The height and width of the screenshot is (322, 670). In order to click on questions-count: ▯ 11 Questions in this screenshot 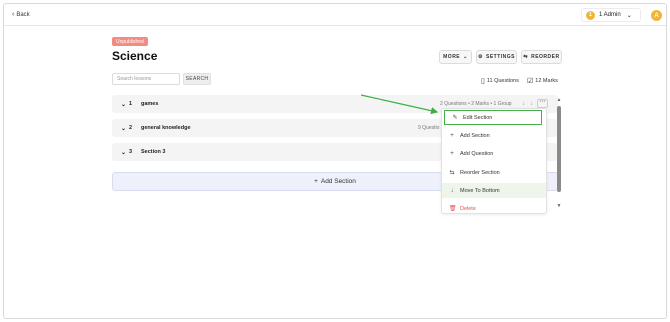, I will do `click(500, 81)`.